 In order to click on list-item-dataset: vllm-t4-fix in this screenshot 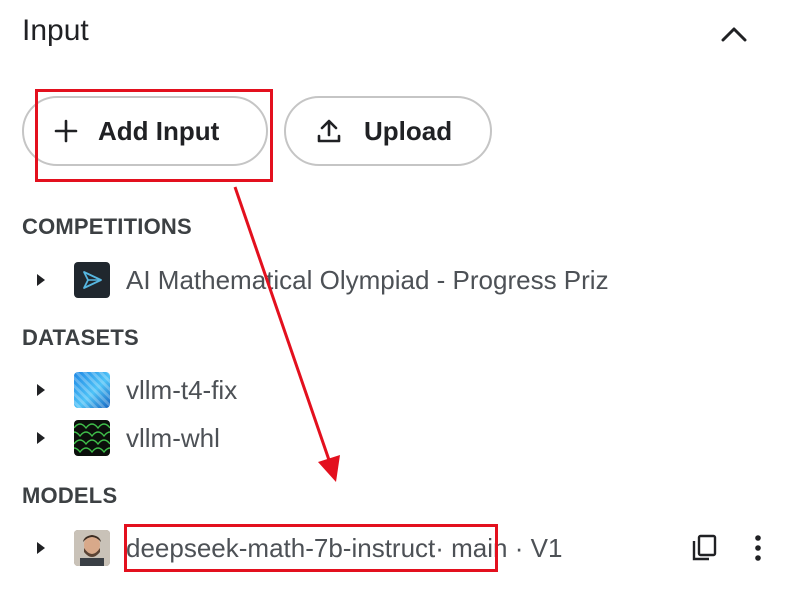, I will do `click(402, 390)`.